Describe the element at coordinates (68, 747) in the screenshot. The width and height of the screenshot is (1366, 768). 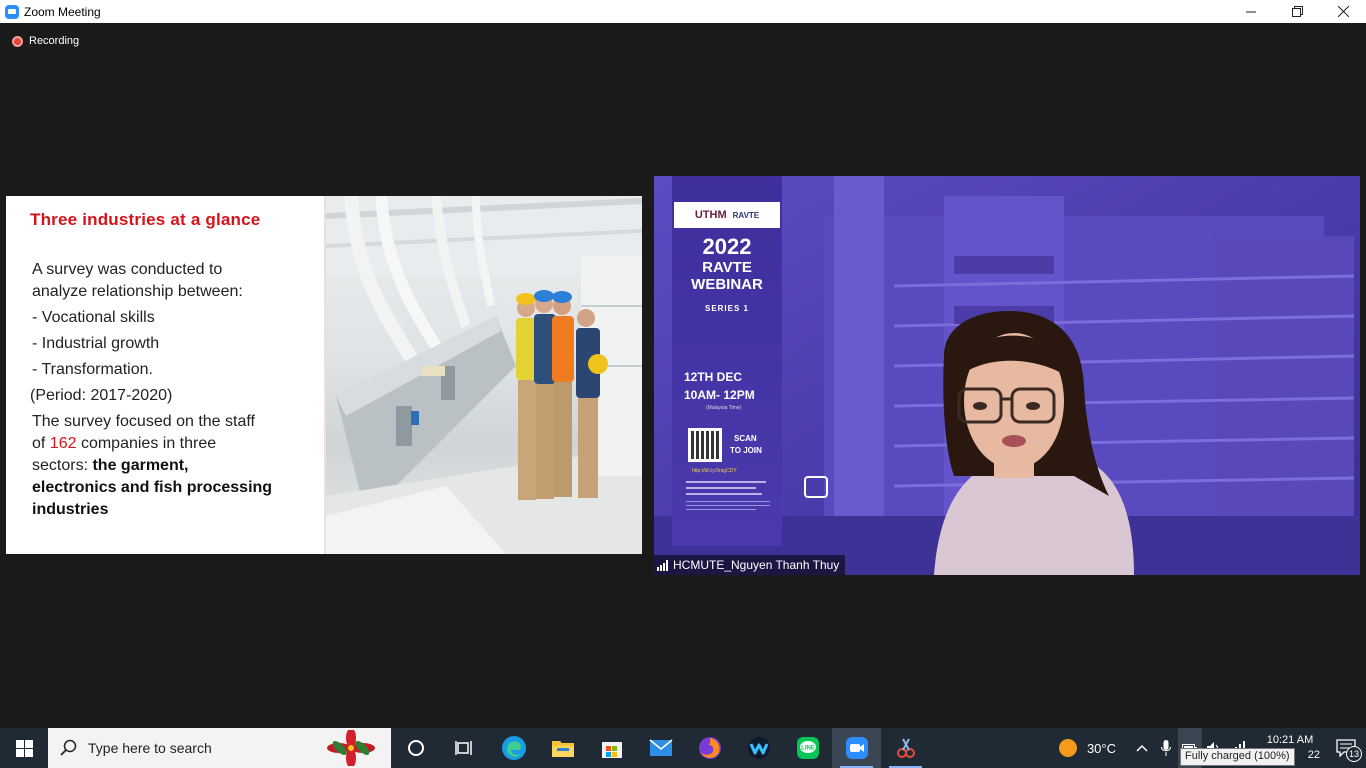
I see `search-icon` at that location.